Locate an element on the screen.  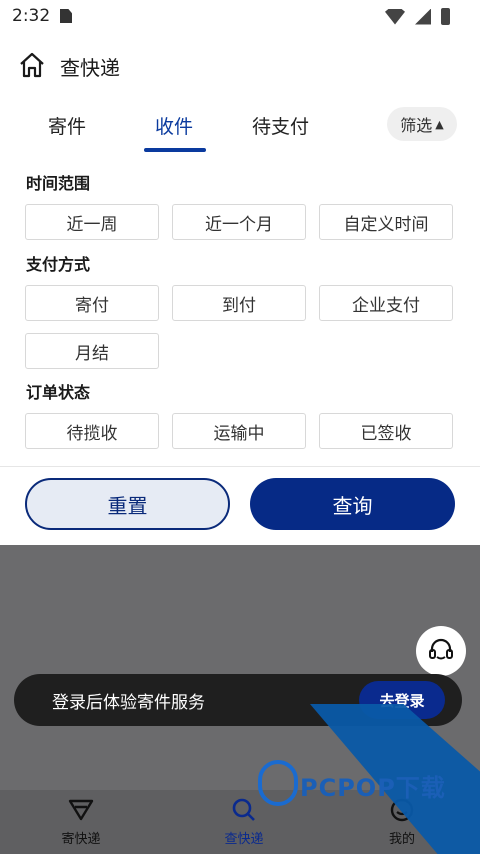
section-title-time-range: 时间范围 is located at coordinates (58, 183).